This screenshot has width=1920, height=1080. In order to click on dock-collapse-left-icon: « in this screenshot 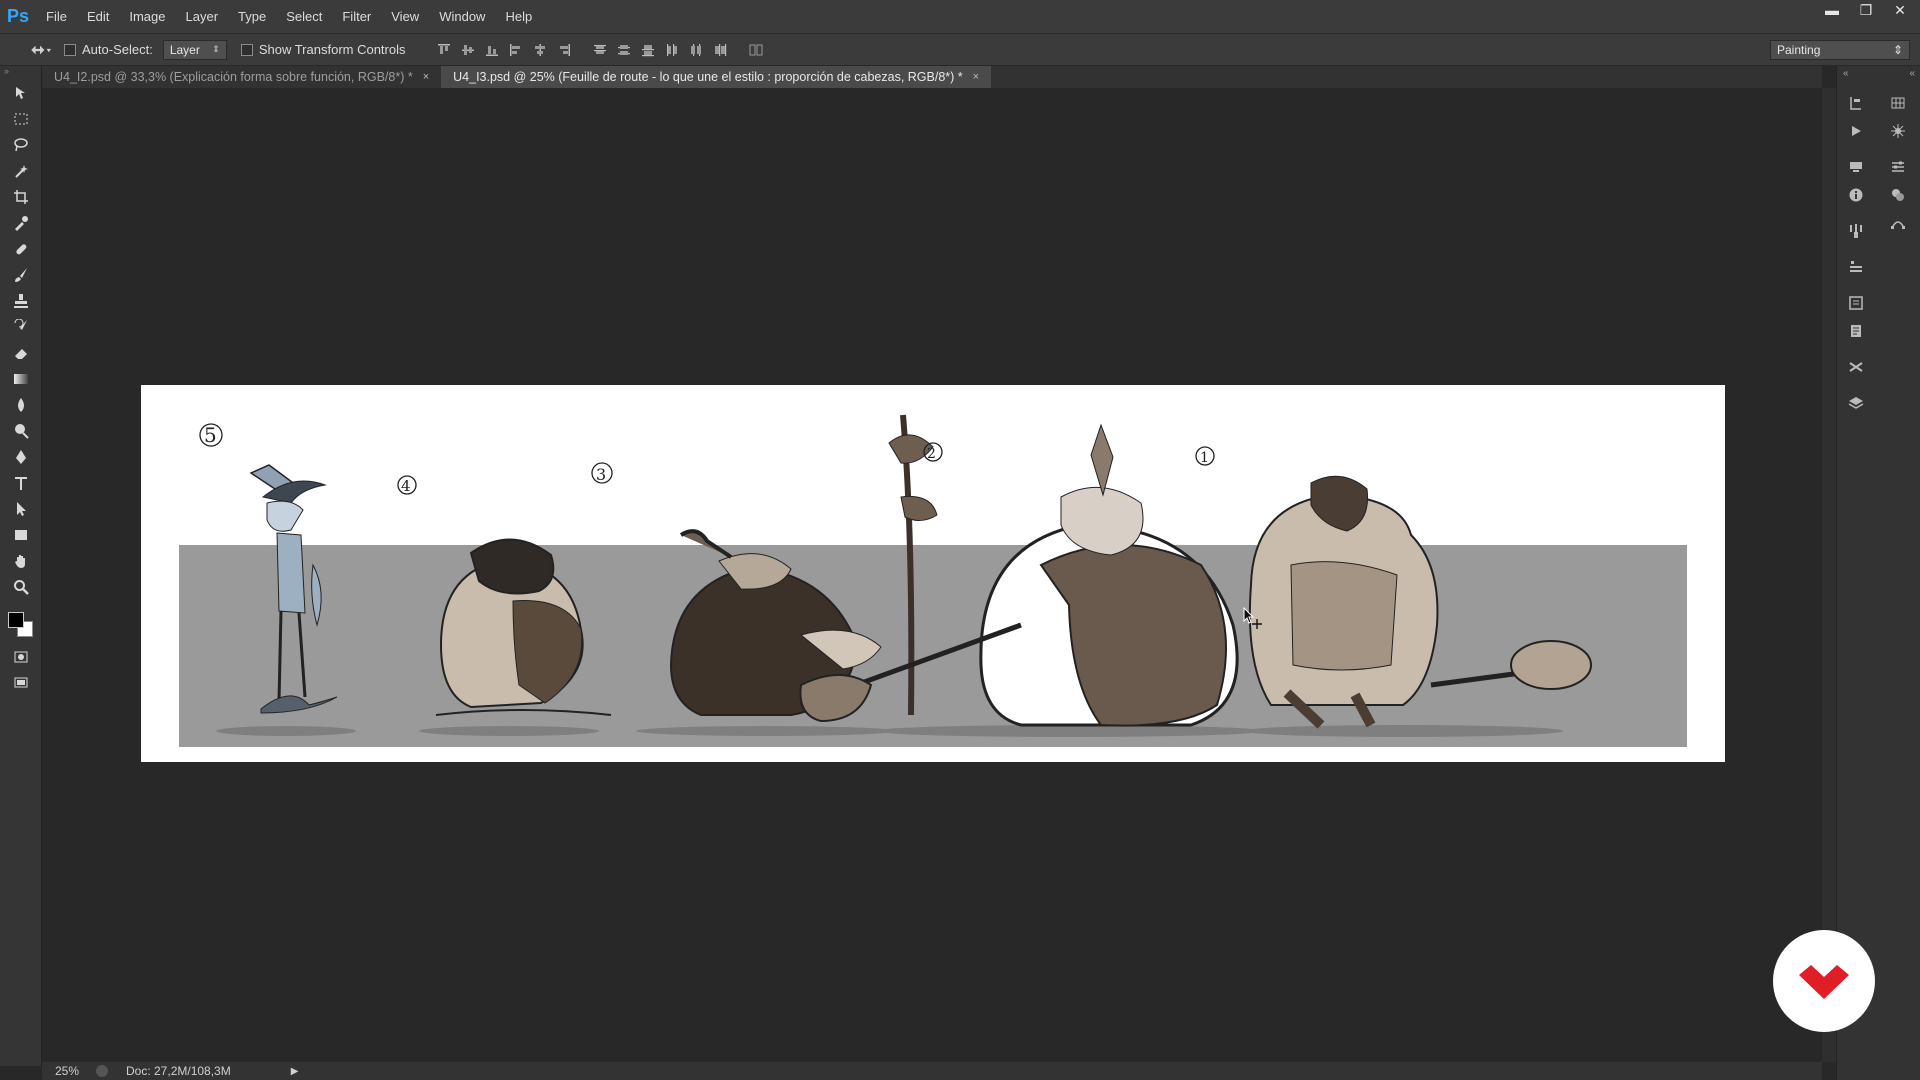, I will do `click(1846, 75)`.